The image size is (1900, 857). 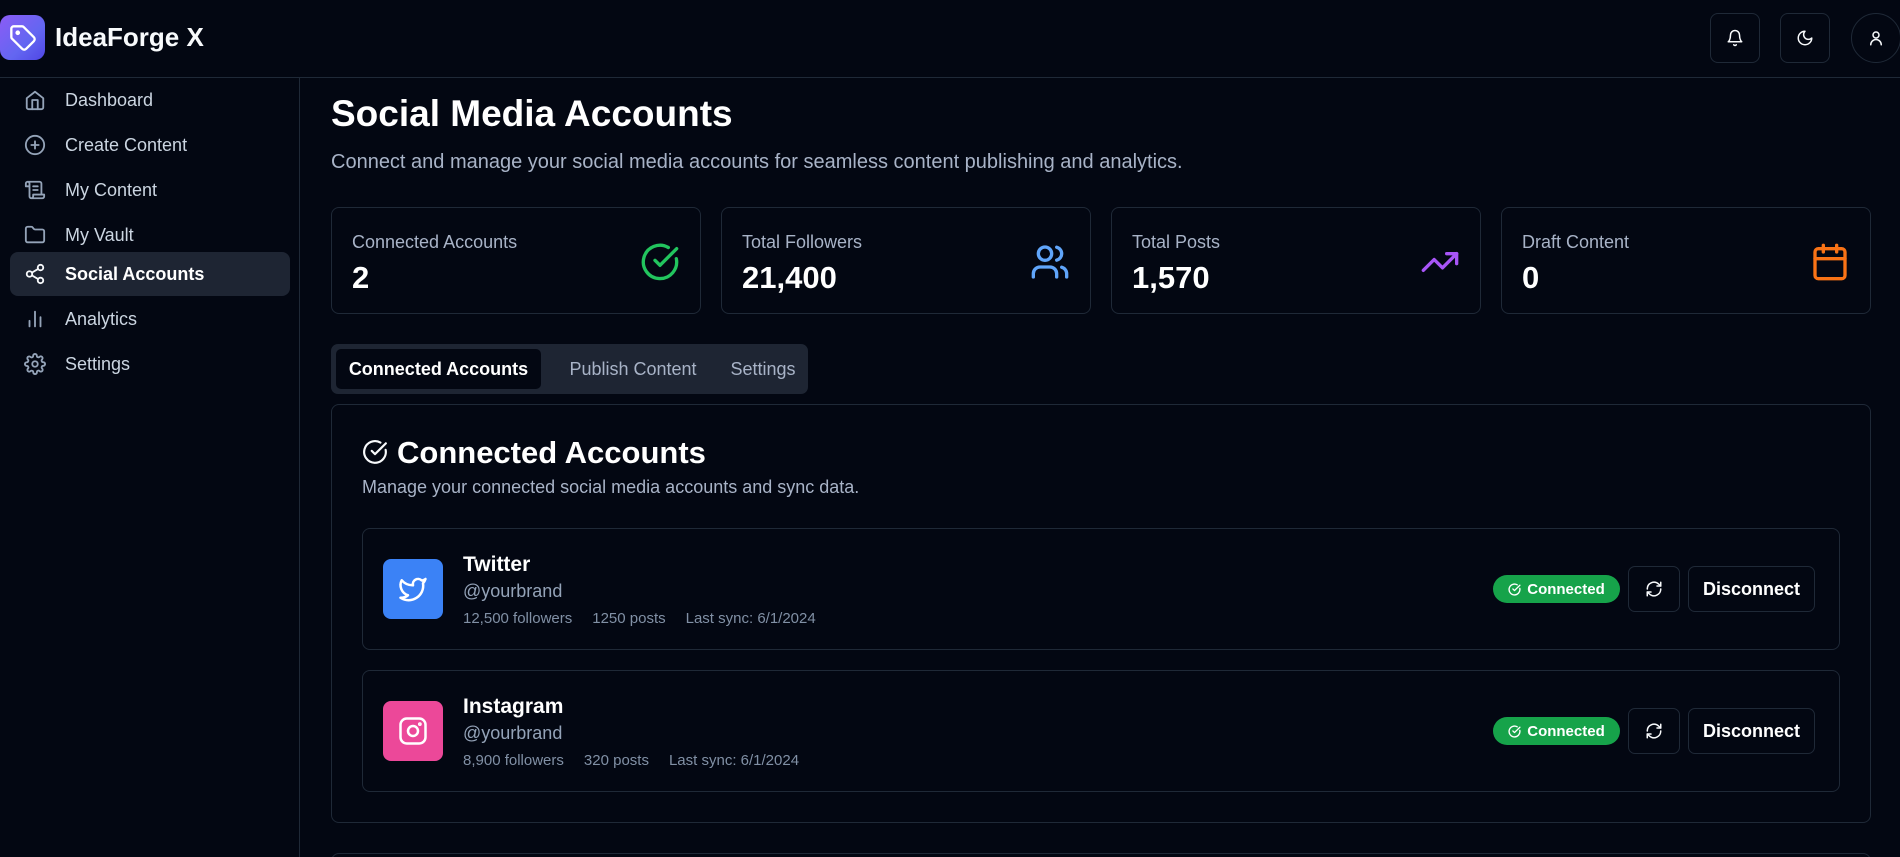 I want to click on sidebar-item-label: Analytics, so click(x=101, y=319).